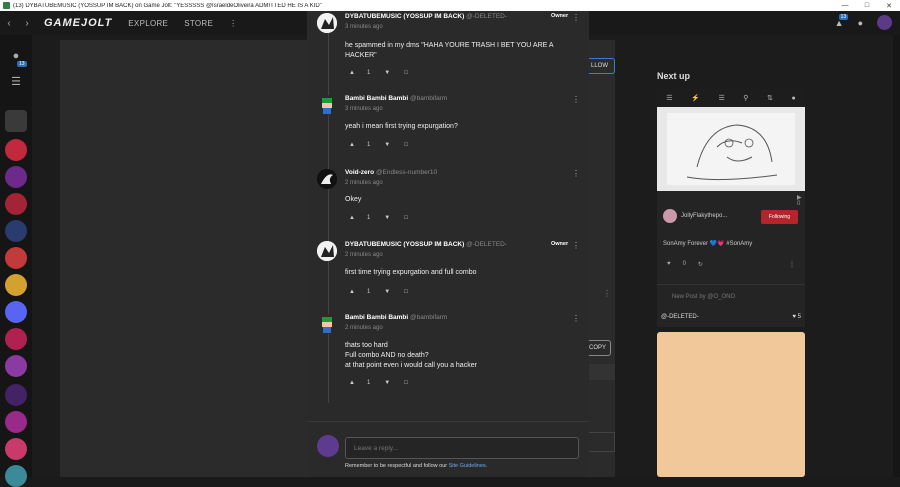 The height and width of the screenshot is (487, 900). Describe the element at coordinates (793, 98) in the screenshot. I see `avatar-icon: ●` at that location.